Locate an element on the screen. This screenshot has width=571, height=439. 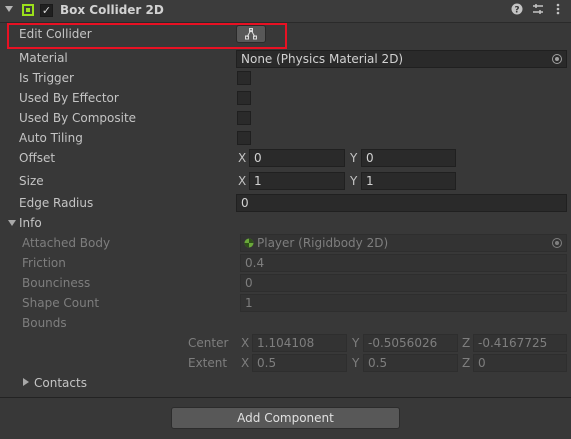
offset-x-axis-label: X is located at coordinates (242, 158).